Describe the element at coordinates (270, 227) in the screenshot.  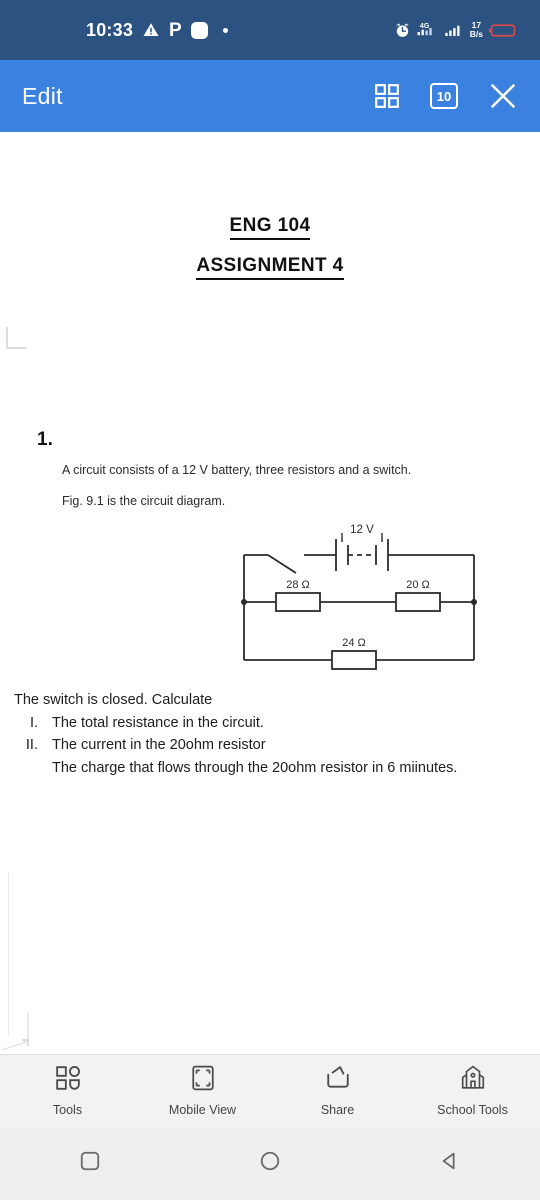
I see `document-title: ENG 104` at that location.